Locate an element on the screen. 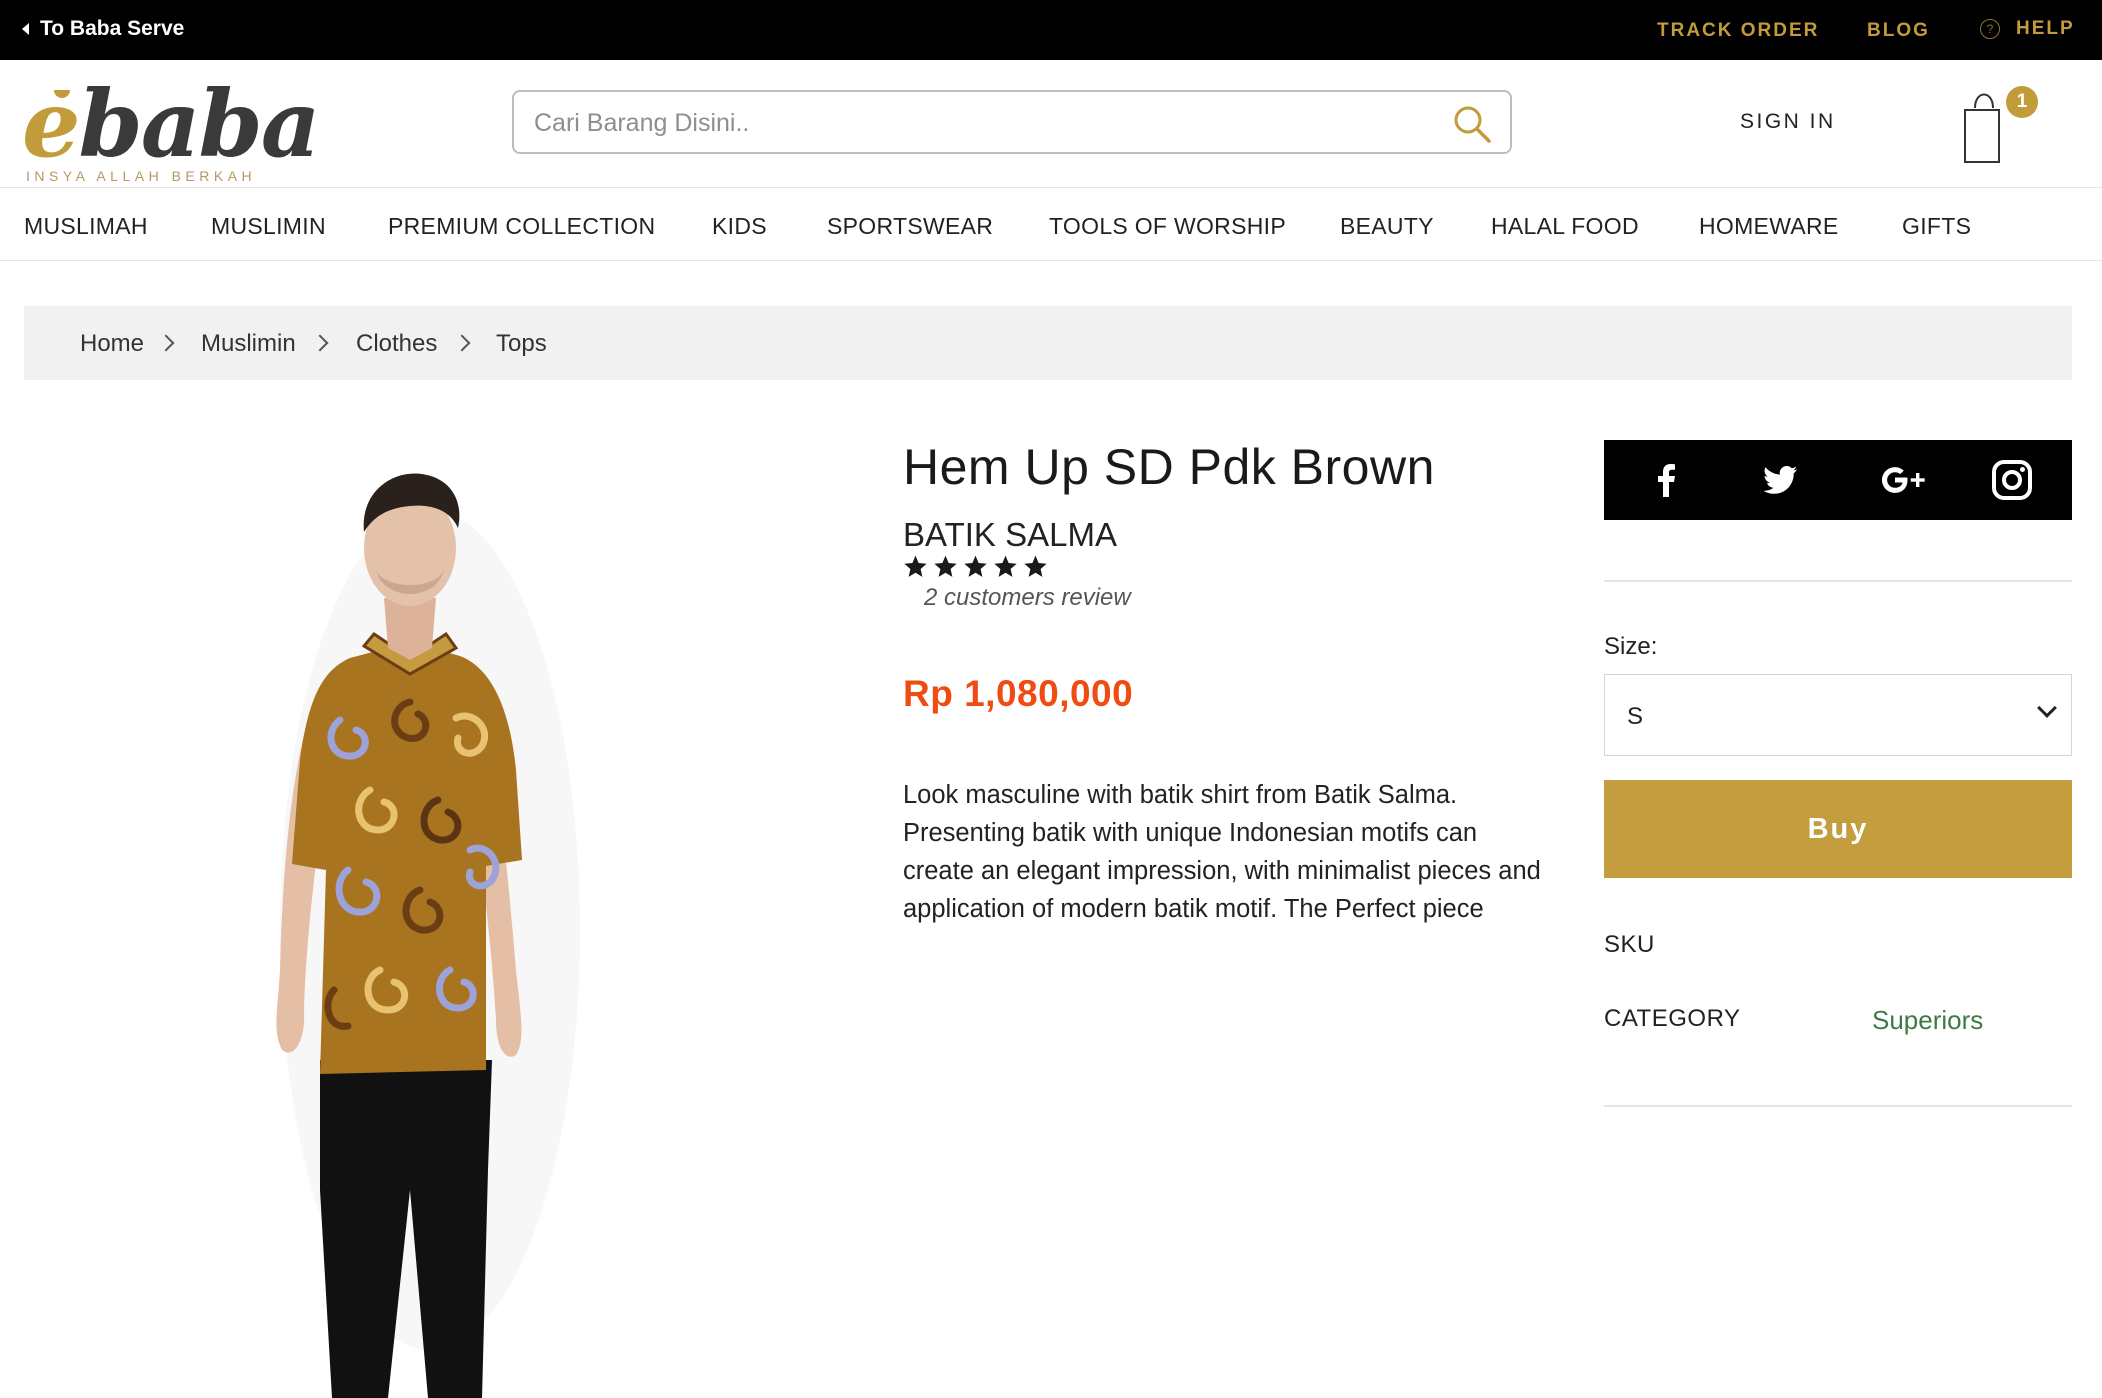  ebaba-logo: ebaba INSYA ALLAH BERKAH is located at coordinates (171, 129).